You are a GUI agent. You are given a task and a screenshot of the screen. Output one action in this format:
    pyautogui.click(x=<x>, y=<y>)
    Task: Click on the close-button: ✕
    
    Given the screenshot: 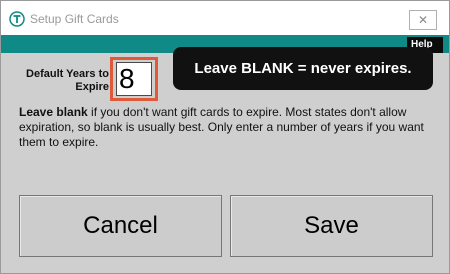 What is the action you would take?
    pyautogui.click(x=423, y=20)
    